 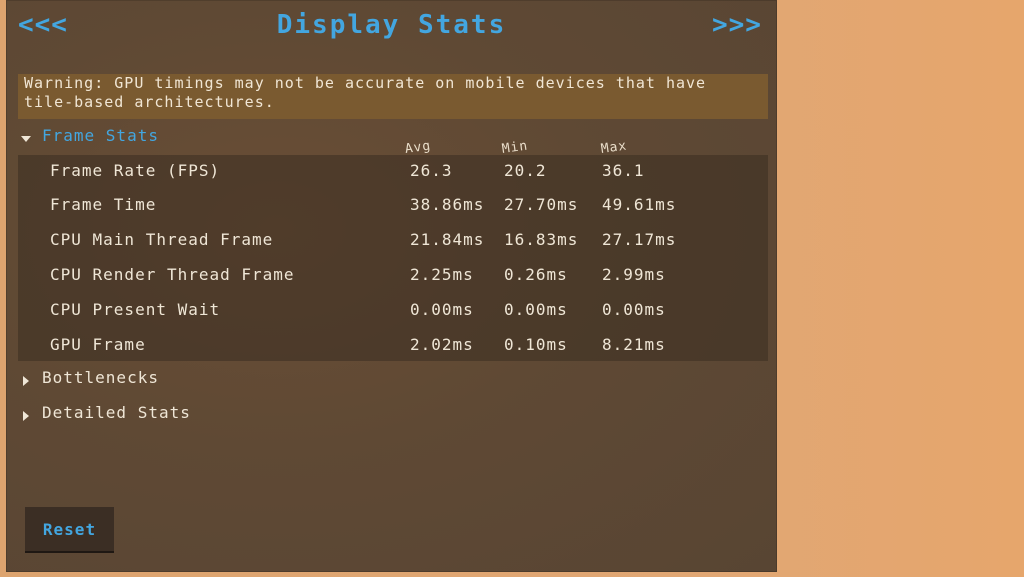 What do you see at coordinates (447, 239) in the screenshot?
I see `stat-avg-value: 21.84ms` at bounding box center [447, 239].